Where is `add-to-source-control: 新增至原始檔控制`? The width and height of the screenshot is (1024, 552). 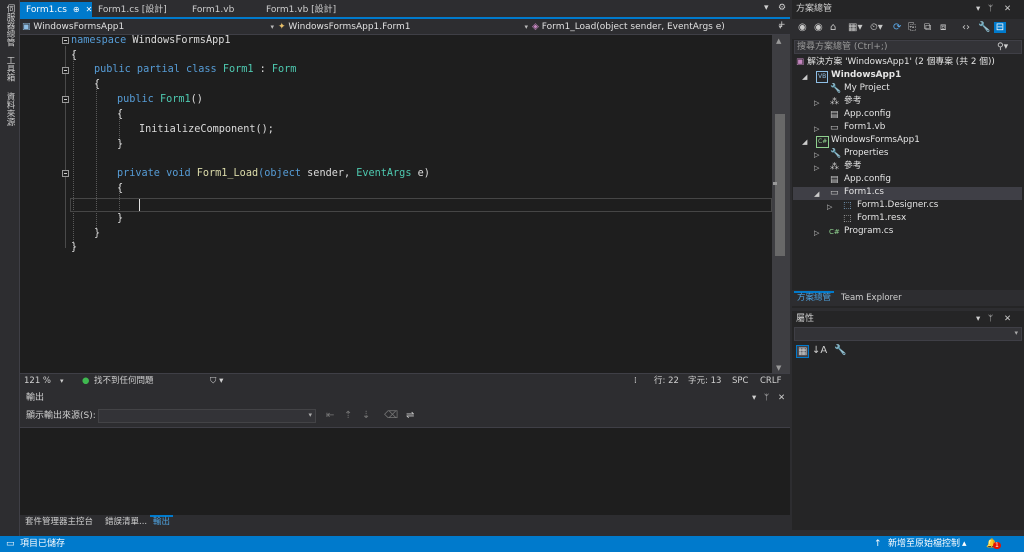 add-to-source-control: 新增至原始檔控制 is located at coordinates (924, 544).